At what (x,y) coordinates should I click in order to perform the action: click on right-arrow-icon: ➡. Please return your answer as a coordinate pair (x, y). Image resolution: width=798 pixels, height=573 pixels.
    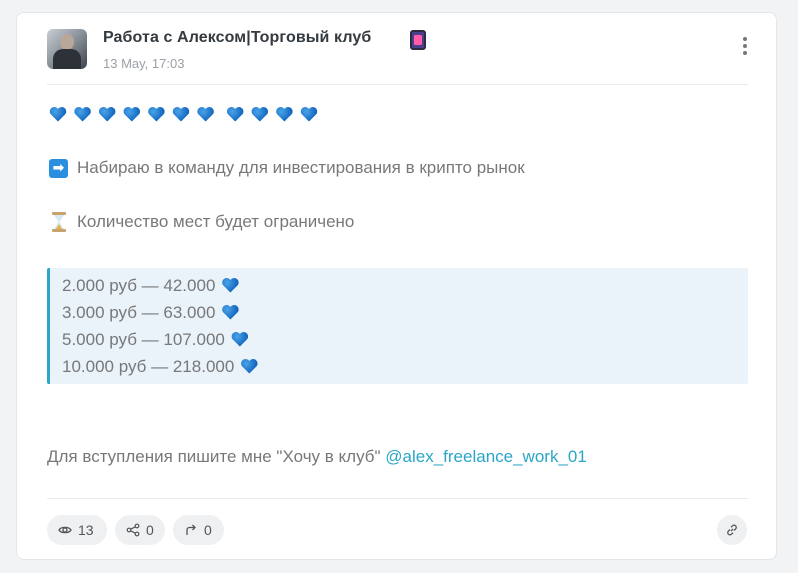
    Looking at the image, I should click on (58, 168).